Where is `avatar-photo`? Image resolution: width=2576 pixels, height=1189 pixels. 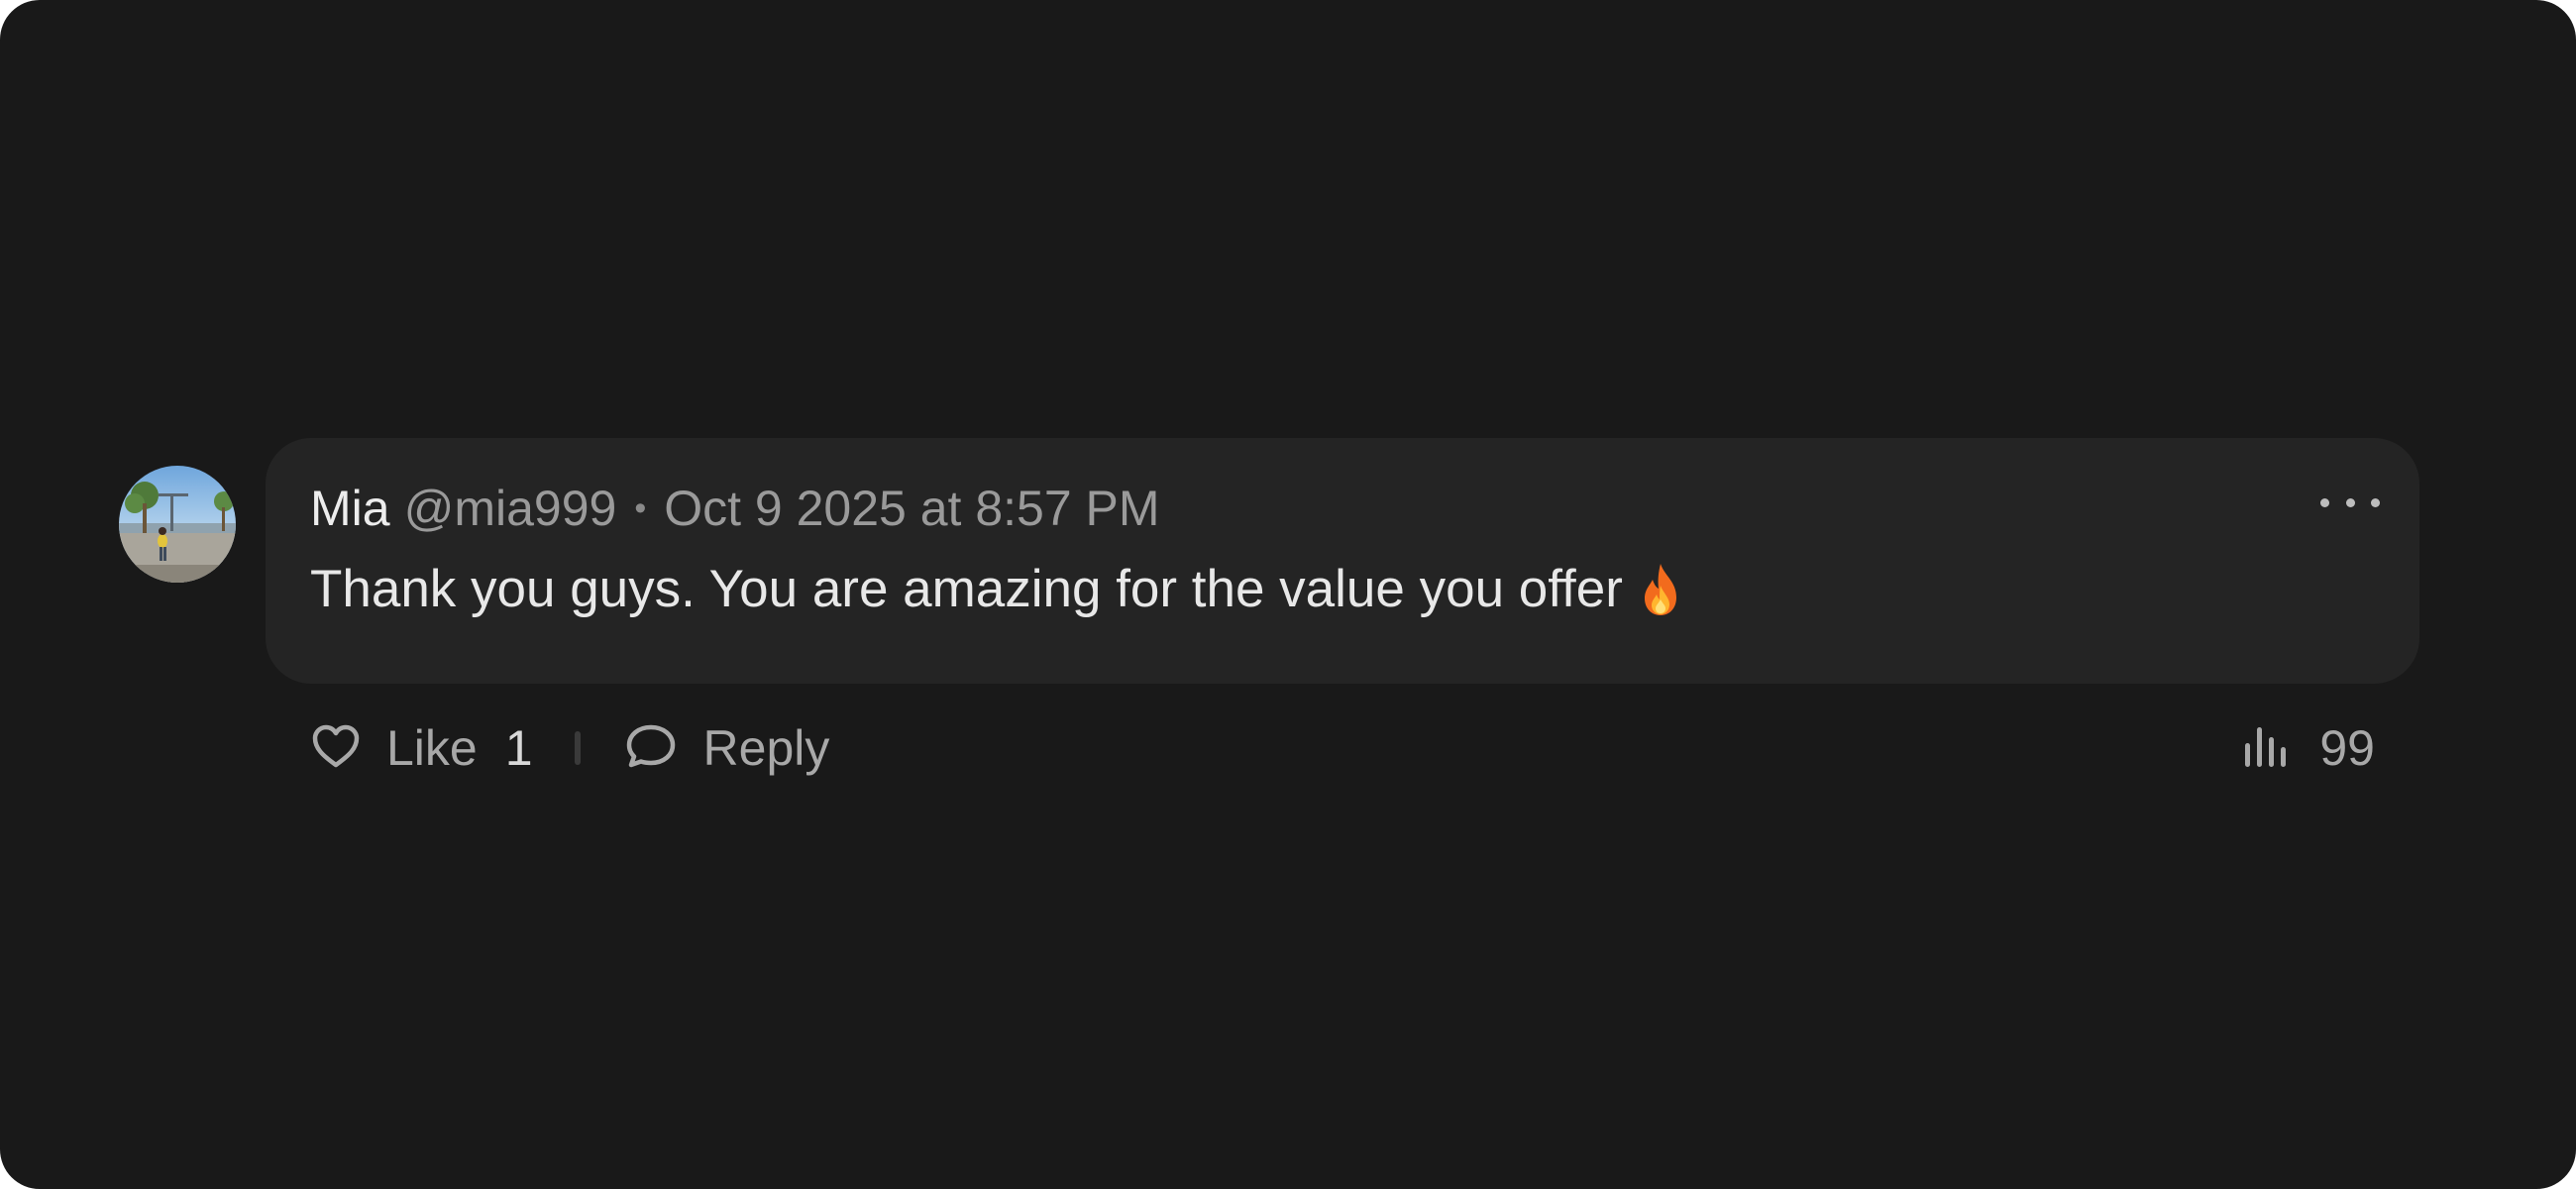
avatar-photo is located at coordinates (177, 524).